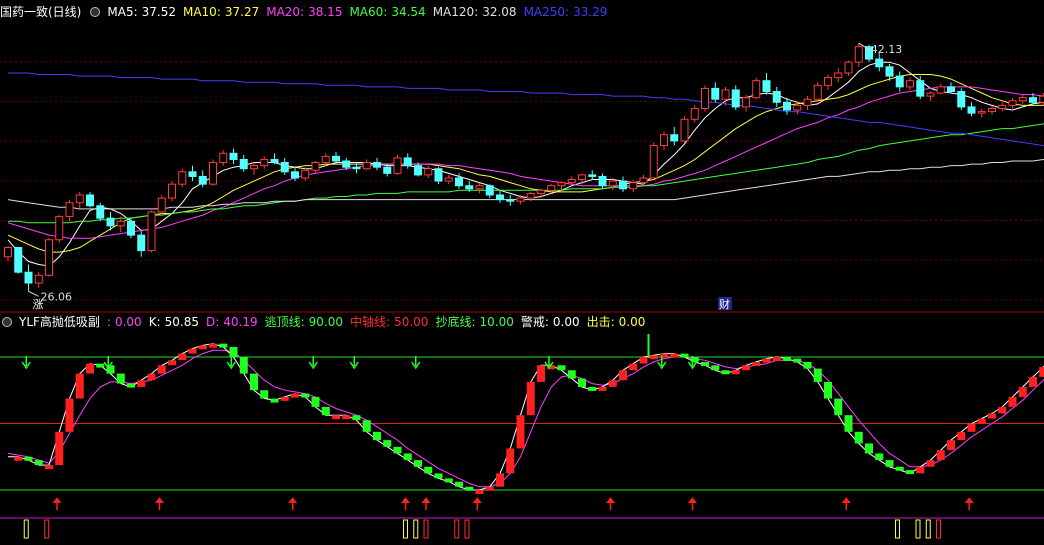 The height and width of the screenshot is (545, 1044). What do you see at coordinates (590, 12) in the screenshot?
I see `ma-legend-label-value-5: 33.29` at bounding box center [590, 12].